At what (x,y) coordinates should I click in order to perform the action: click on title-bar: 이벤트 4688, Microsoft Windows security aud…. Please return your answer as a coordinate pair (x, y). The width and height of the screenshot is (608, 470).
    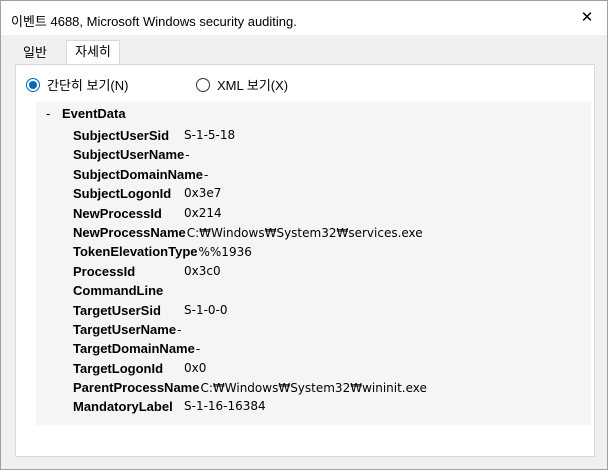
    Looking at the image, I should click on (304, 18).